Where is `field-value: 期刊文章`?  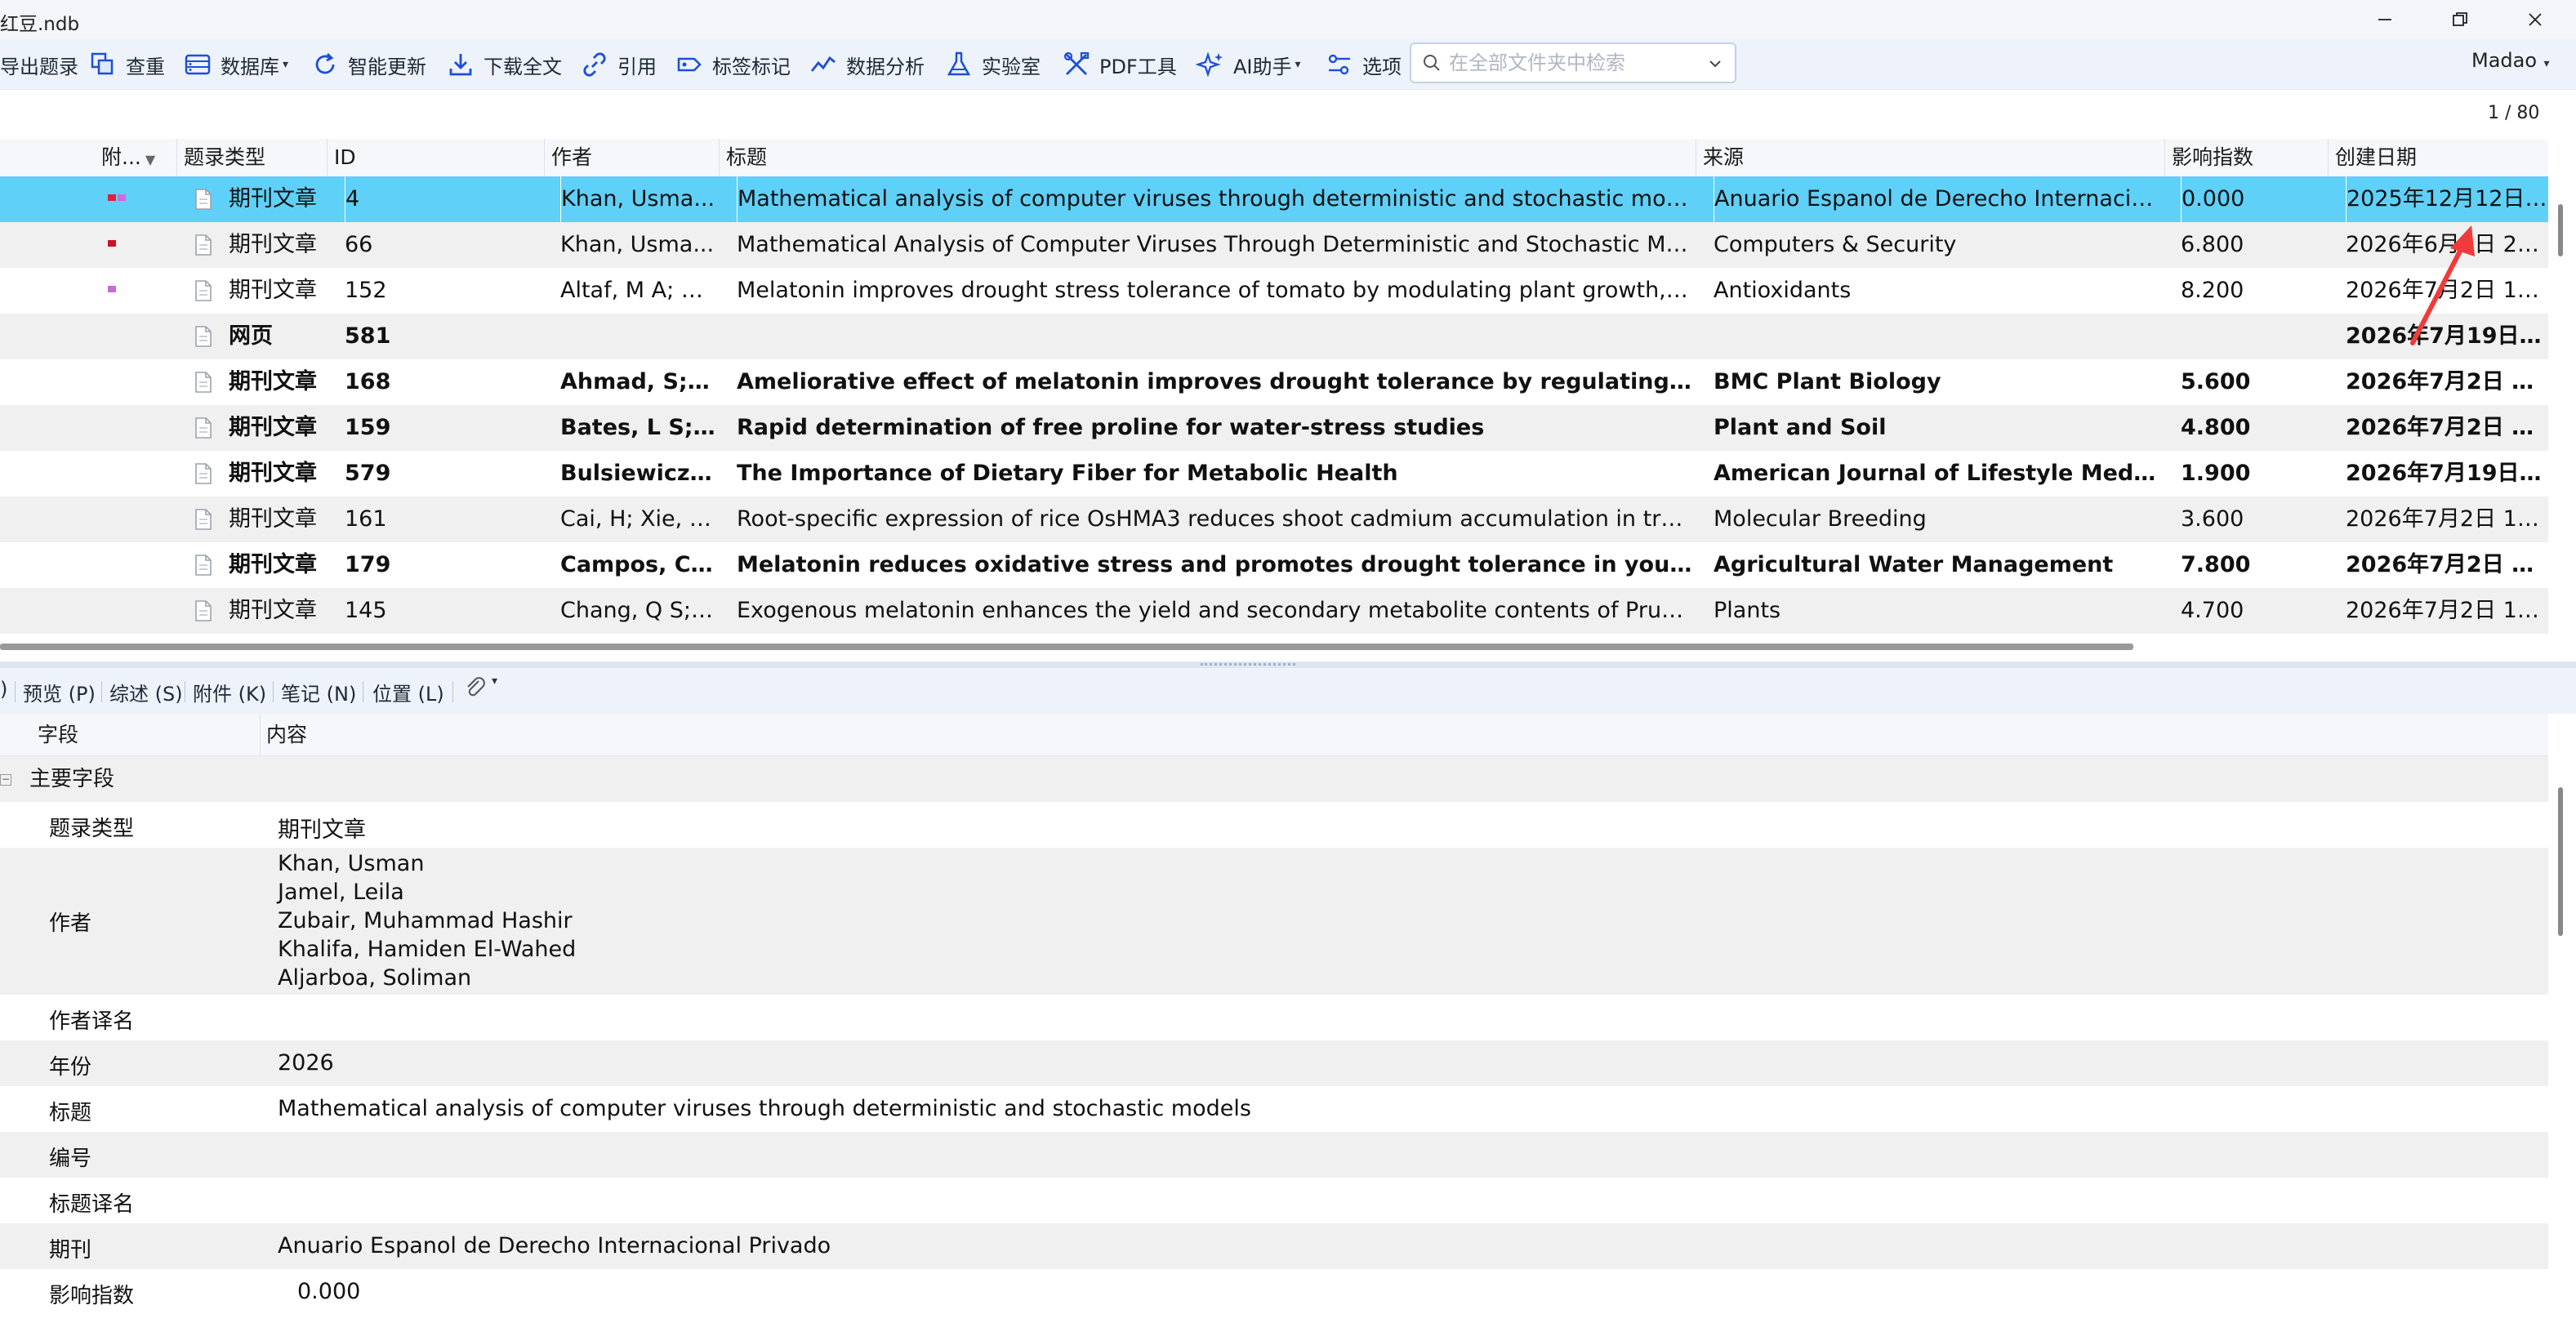 field-value: 期刊文章 is located at coordinates (322, 828).